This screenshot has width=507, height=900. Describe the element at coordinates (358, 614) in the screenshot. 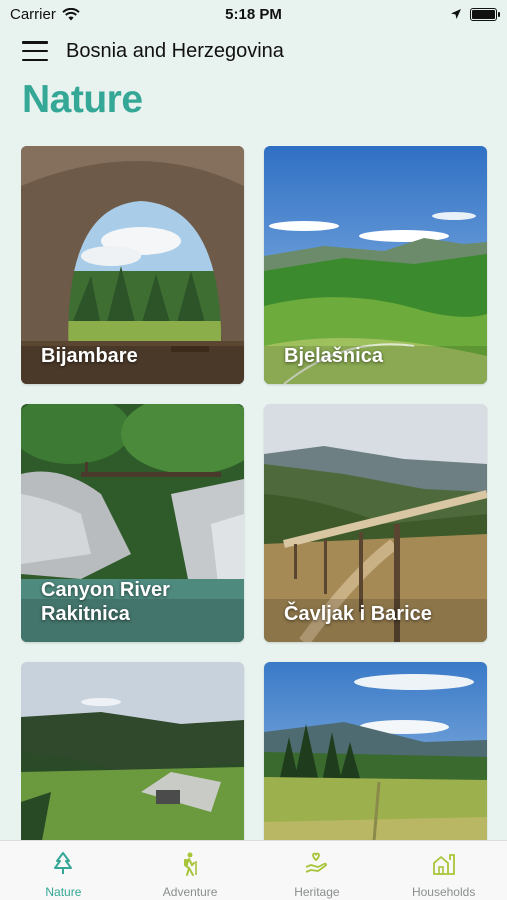

I see `card-label: Čavljak i Barice` at that location.